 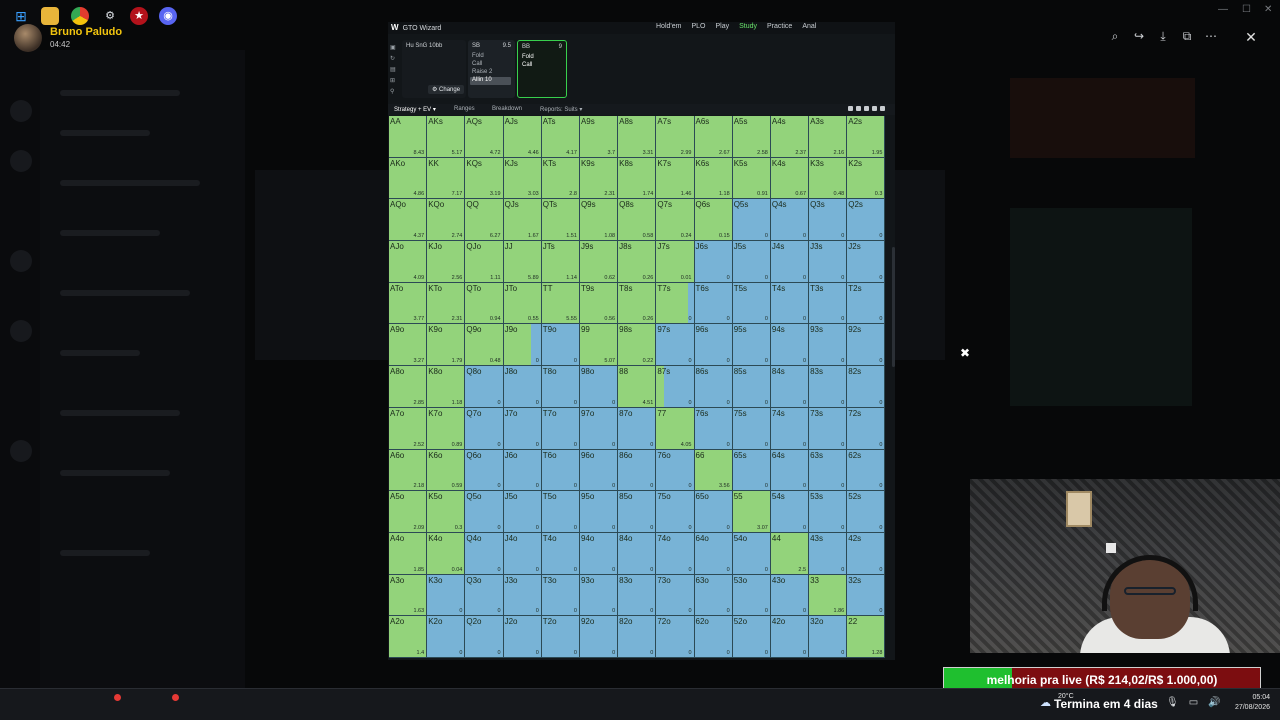 I want to click on plo-pill: PLO, so click(x=698, y=26).